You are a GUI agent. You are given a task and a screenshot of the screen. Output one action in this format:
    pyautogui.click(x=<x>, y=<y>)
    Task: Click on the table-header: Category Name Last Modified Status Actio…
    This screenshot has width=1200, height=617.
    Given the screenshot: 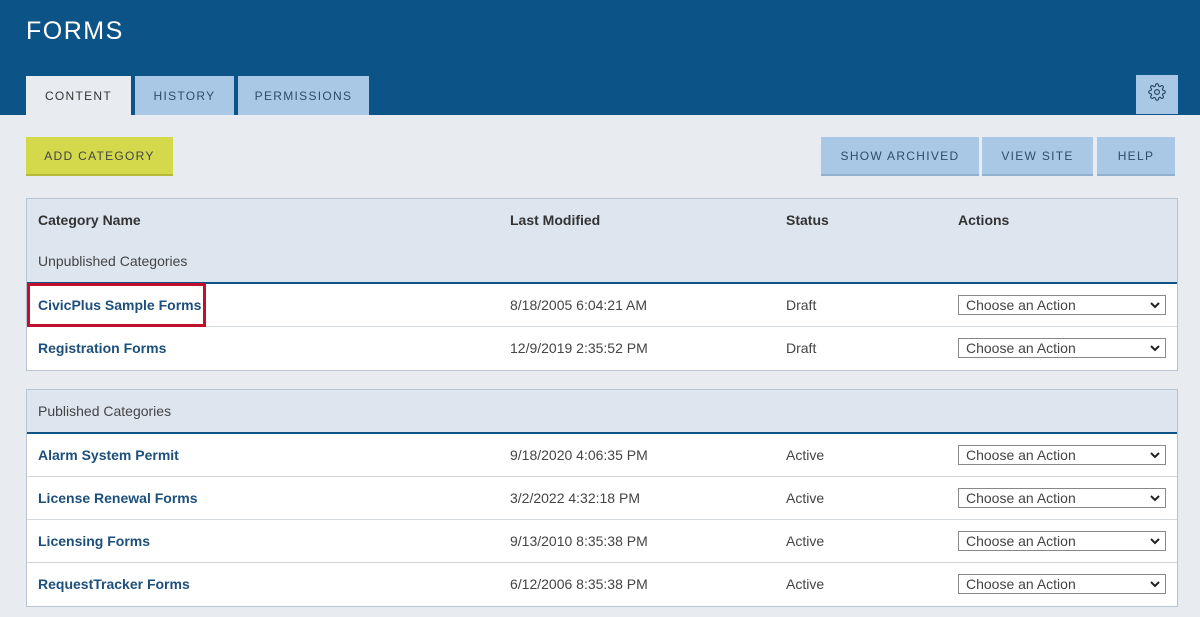 What is the action you would take?
    pyautogui.click(x=602, y=241)
    